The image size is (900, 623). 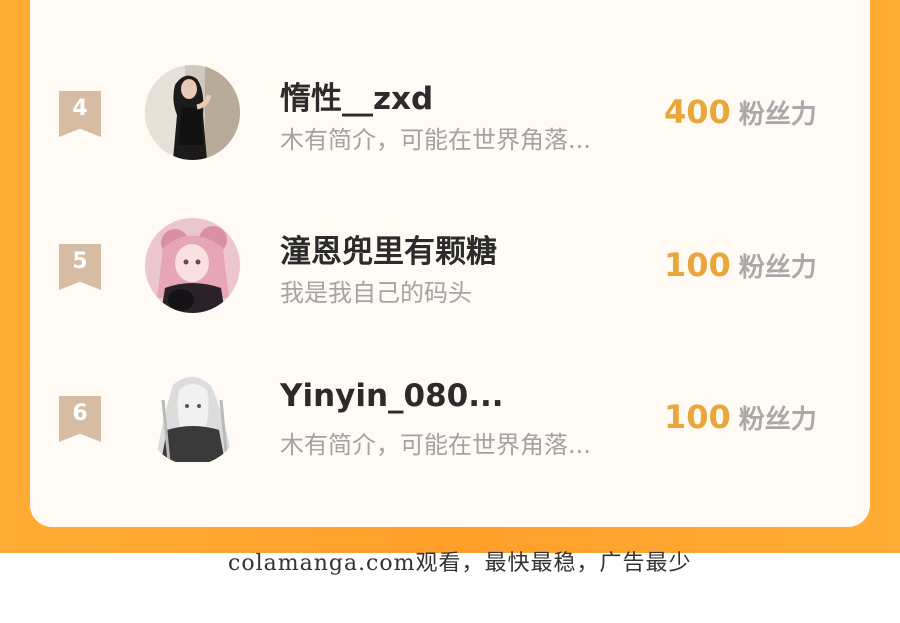 I want to click on rank-badge: 4, so click(x=80, y=114).